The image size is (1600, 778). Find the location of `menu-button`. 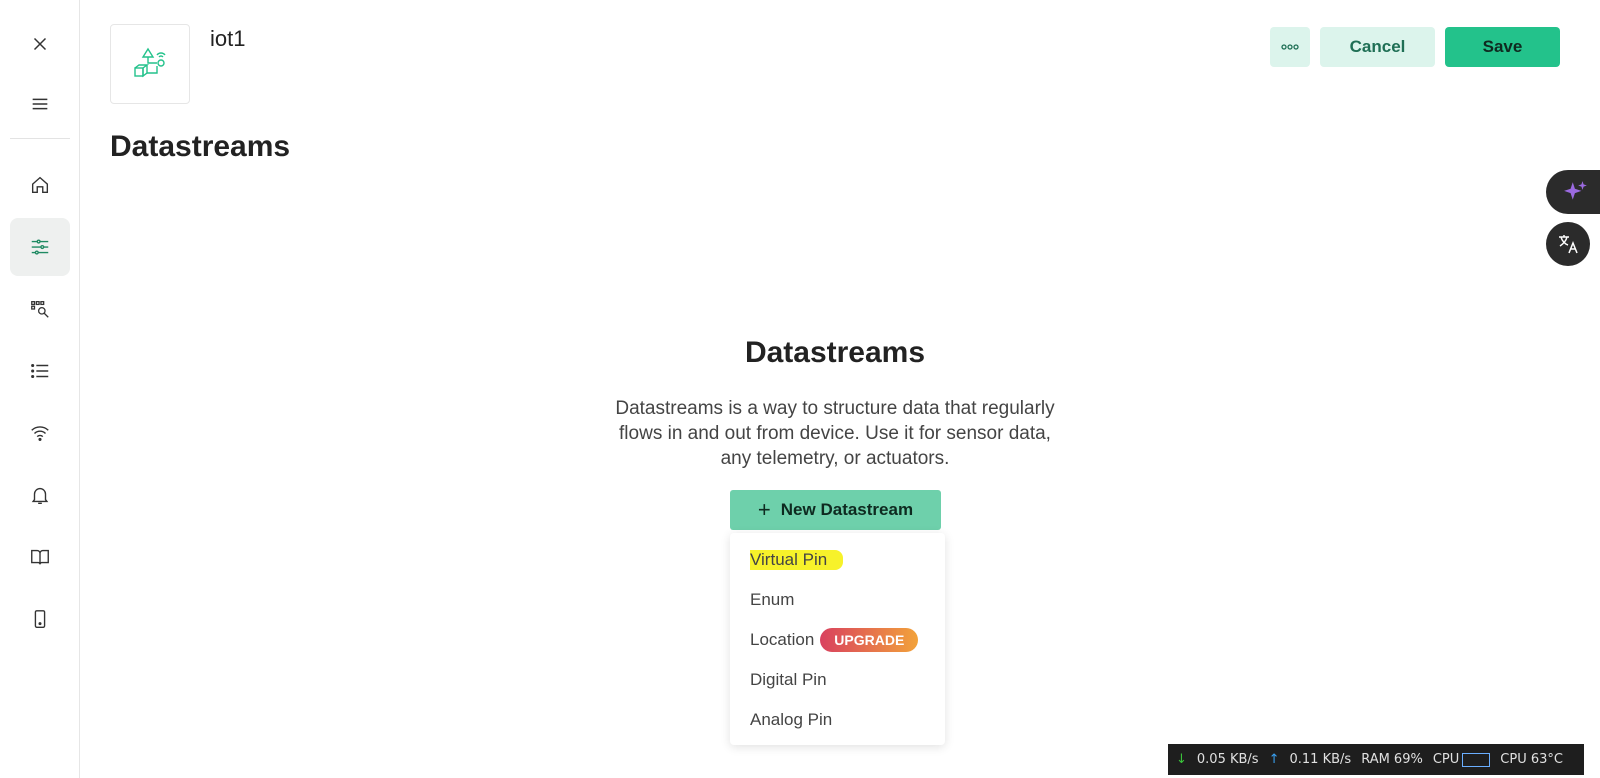

menu-button is located at coordinates (40, 104).